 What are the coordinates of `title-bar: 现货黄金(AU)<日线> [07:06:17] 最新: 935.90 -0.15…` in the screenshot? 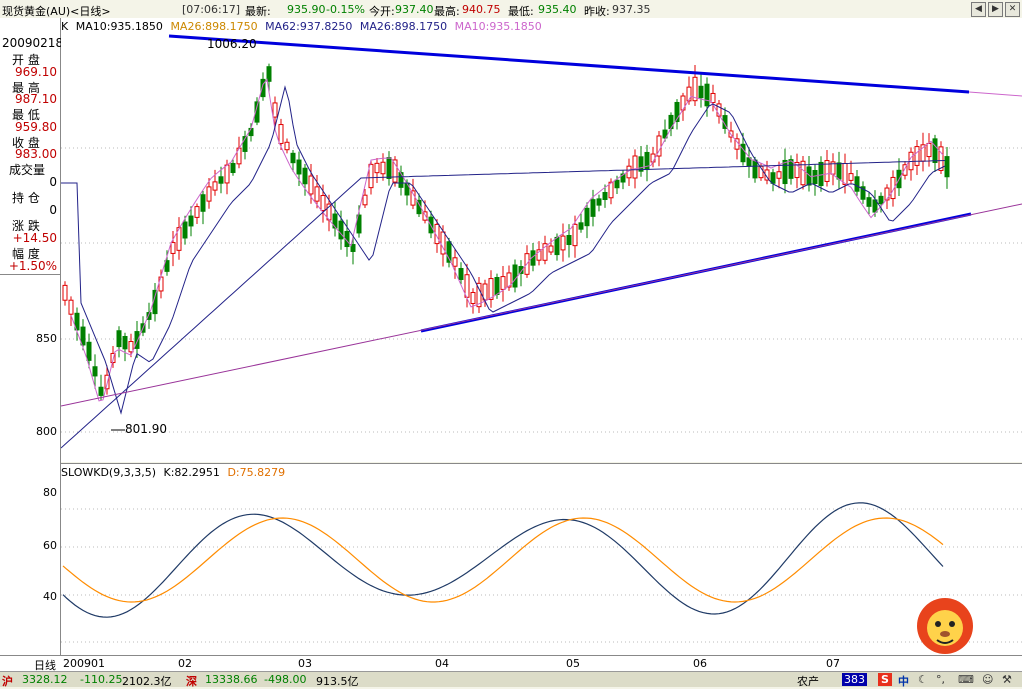 It's located at (511, 9).